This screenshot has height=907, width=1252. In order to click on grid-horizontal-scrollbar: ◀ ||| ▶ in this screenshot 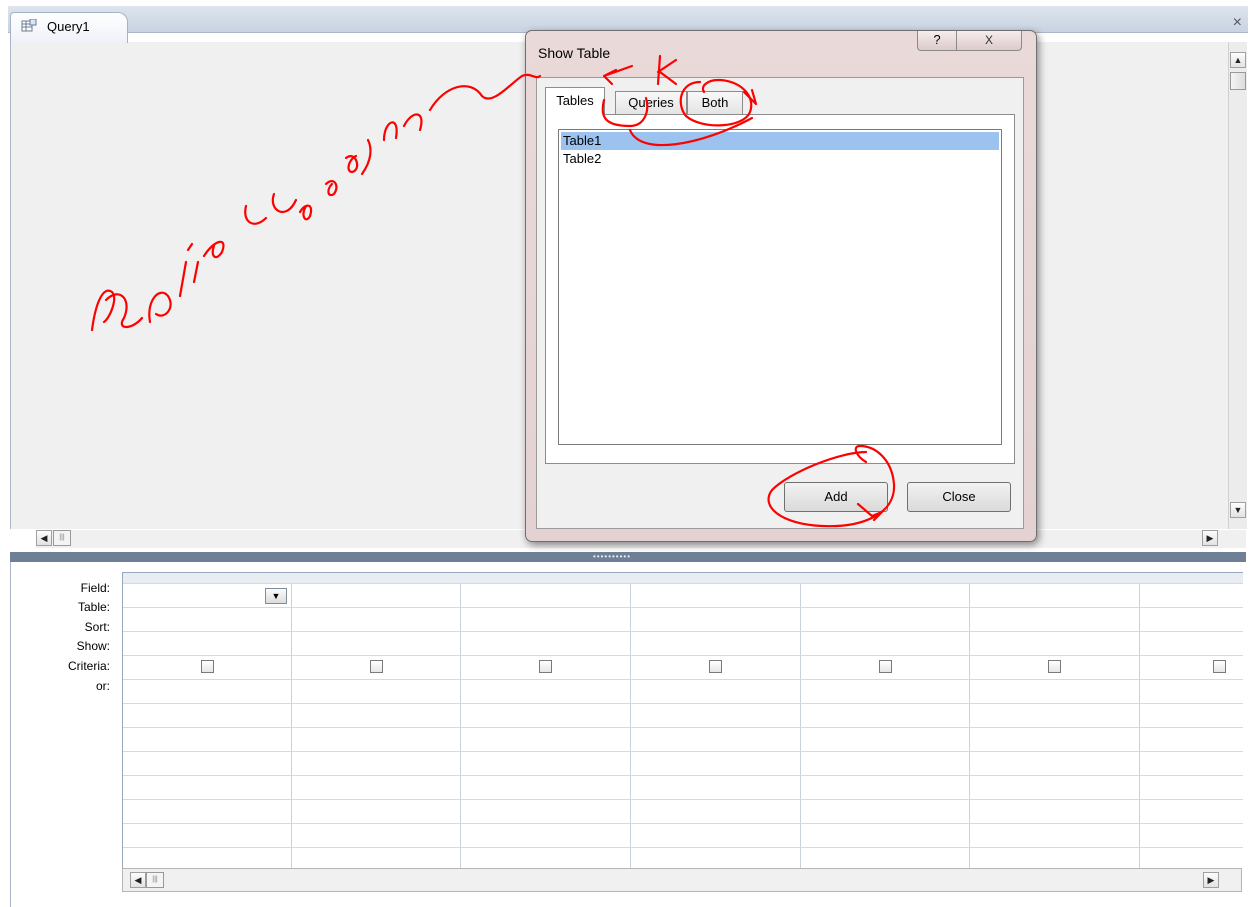, I will do `click(682, 880)`.